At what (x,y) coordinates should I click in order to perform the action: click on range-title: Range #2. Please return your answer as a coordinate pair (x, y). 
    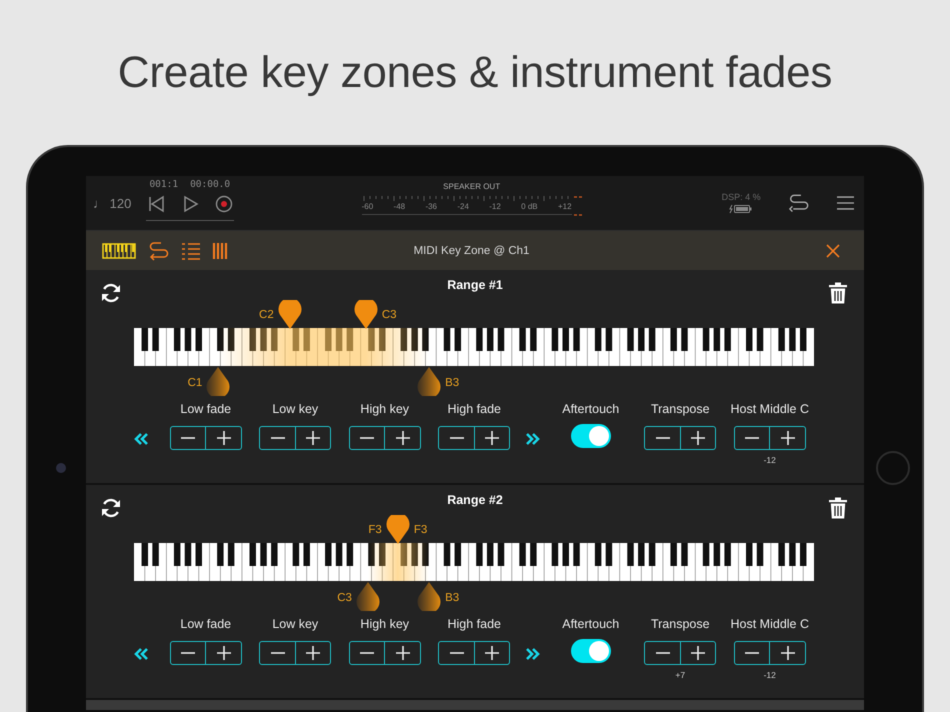
    Looking at the image, I should click on (475, 500).